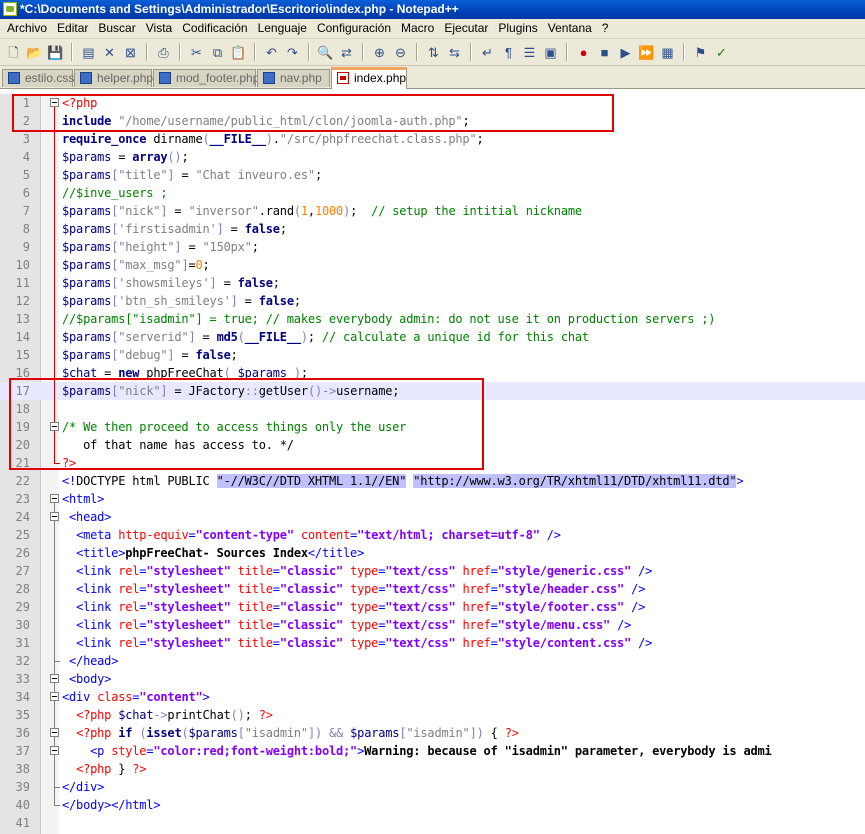 Image resolution: width=865 pixels, height=834 pixels. Describe the element at coordinates (432, 103) in the screenshot. I see `code-line: 1 <?php` at that location.